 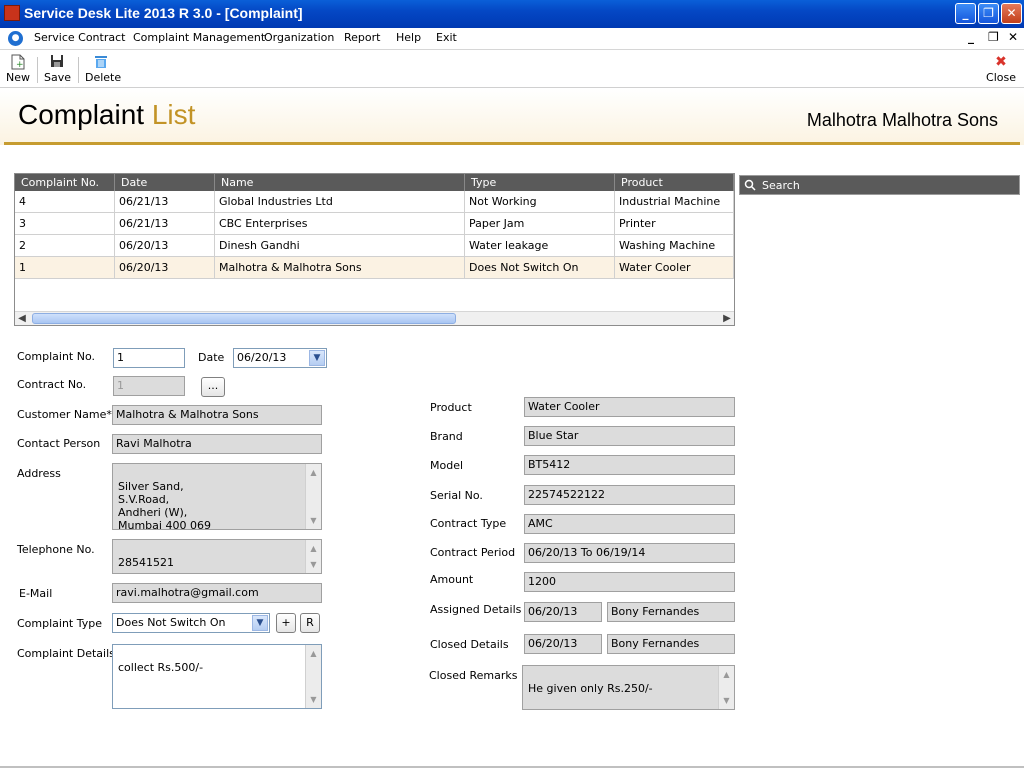 What do you see at coordinates (286, 623) in the screenshot?
I see `add-complaint-type-button: +` at bounding box center [286, 623].